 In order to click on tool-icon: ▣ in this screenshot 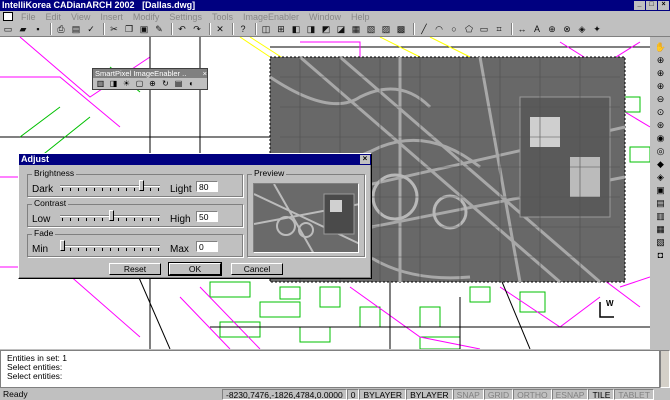, I will do `click(660, 190)`.